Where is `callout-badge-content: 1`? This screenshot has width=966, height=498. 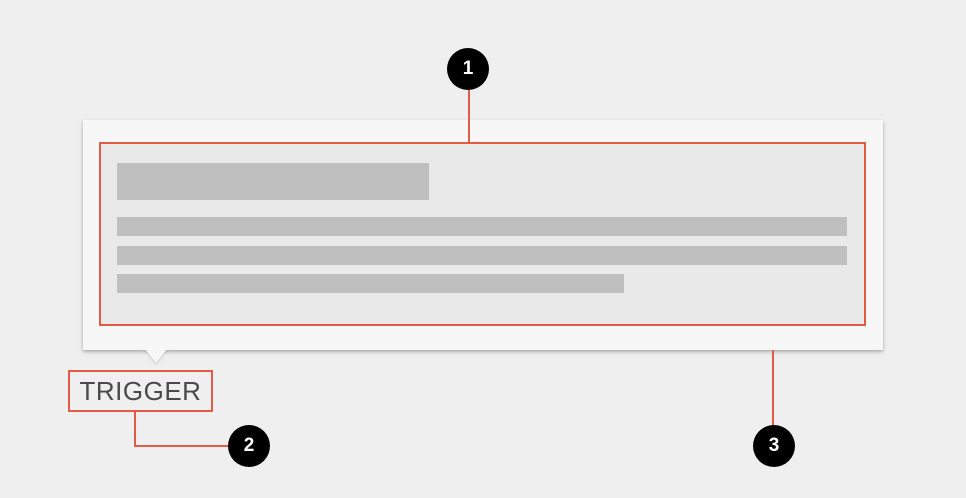 callout-badge-content: 1 is located at coordinates (468, 69).